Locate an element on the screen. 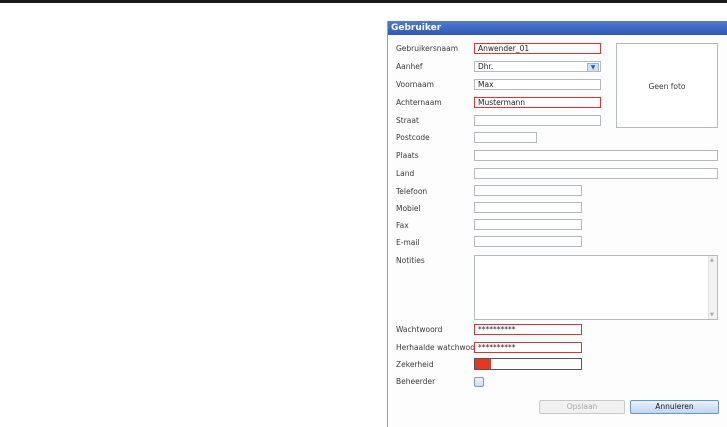  label-land: Land is located at coordinates (405, 173).